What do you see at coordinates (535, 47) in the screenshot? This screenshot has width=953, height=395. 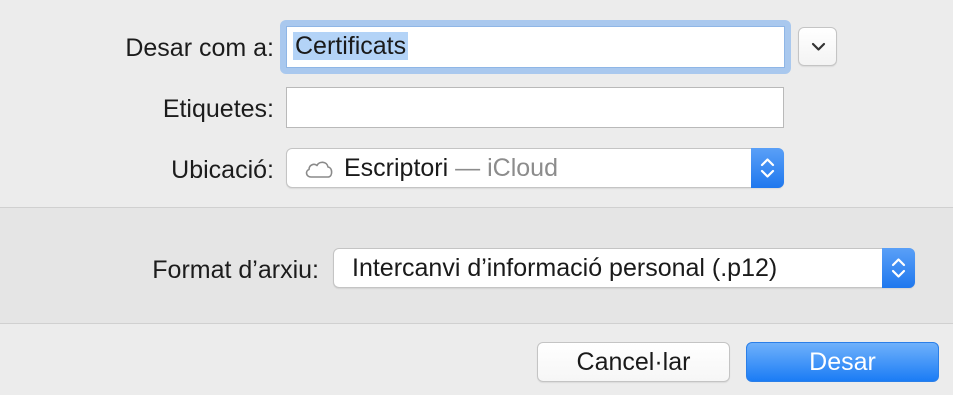 I see `save-as-input: Certificats` at bounding box center [535, 47].